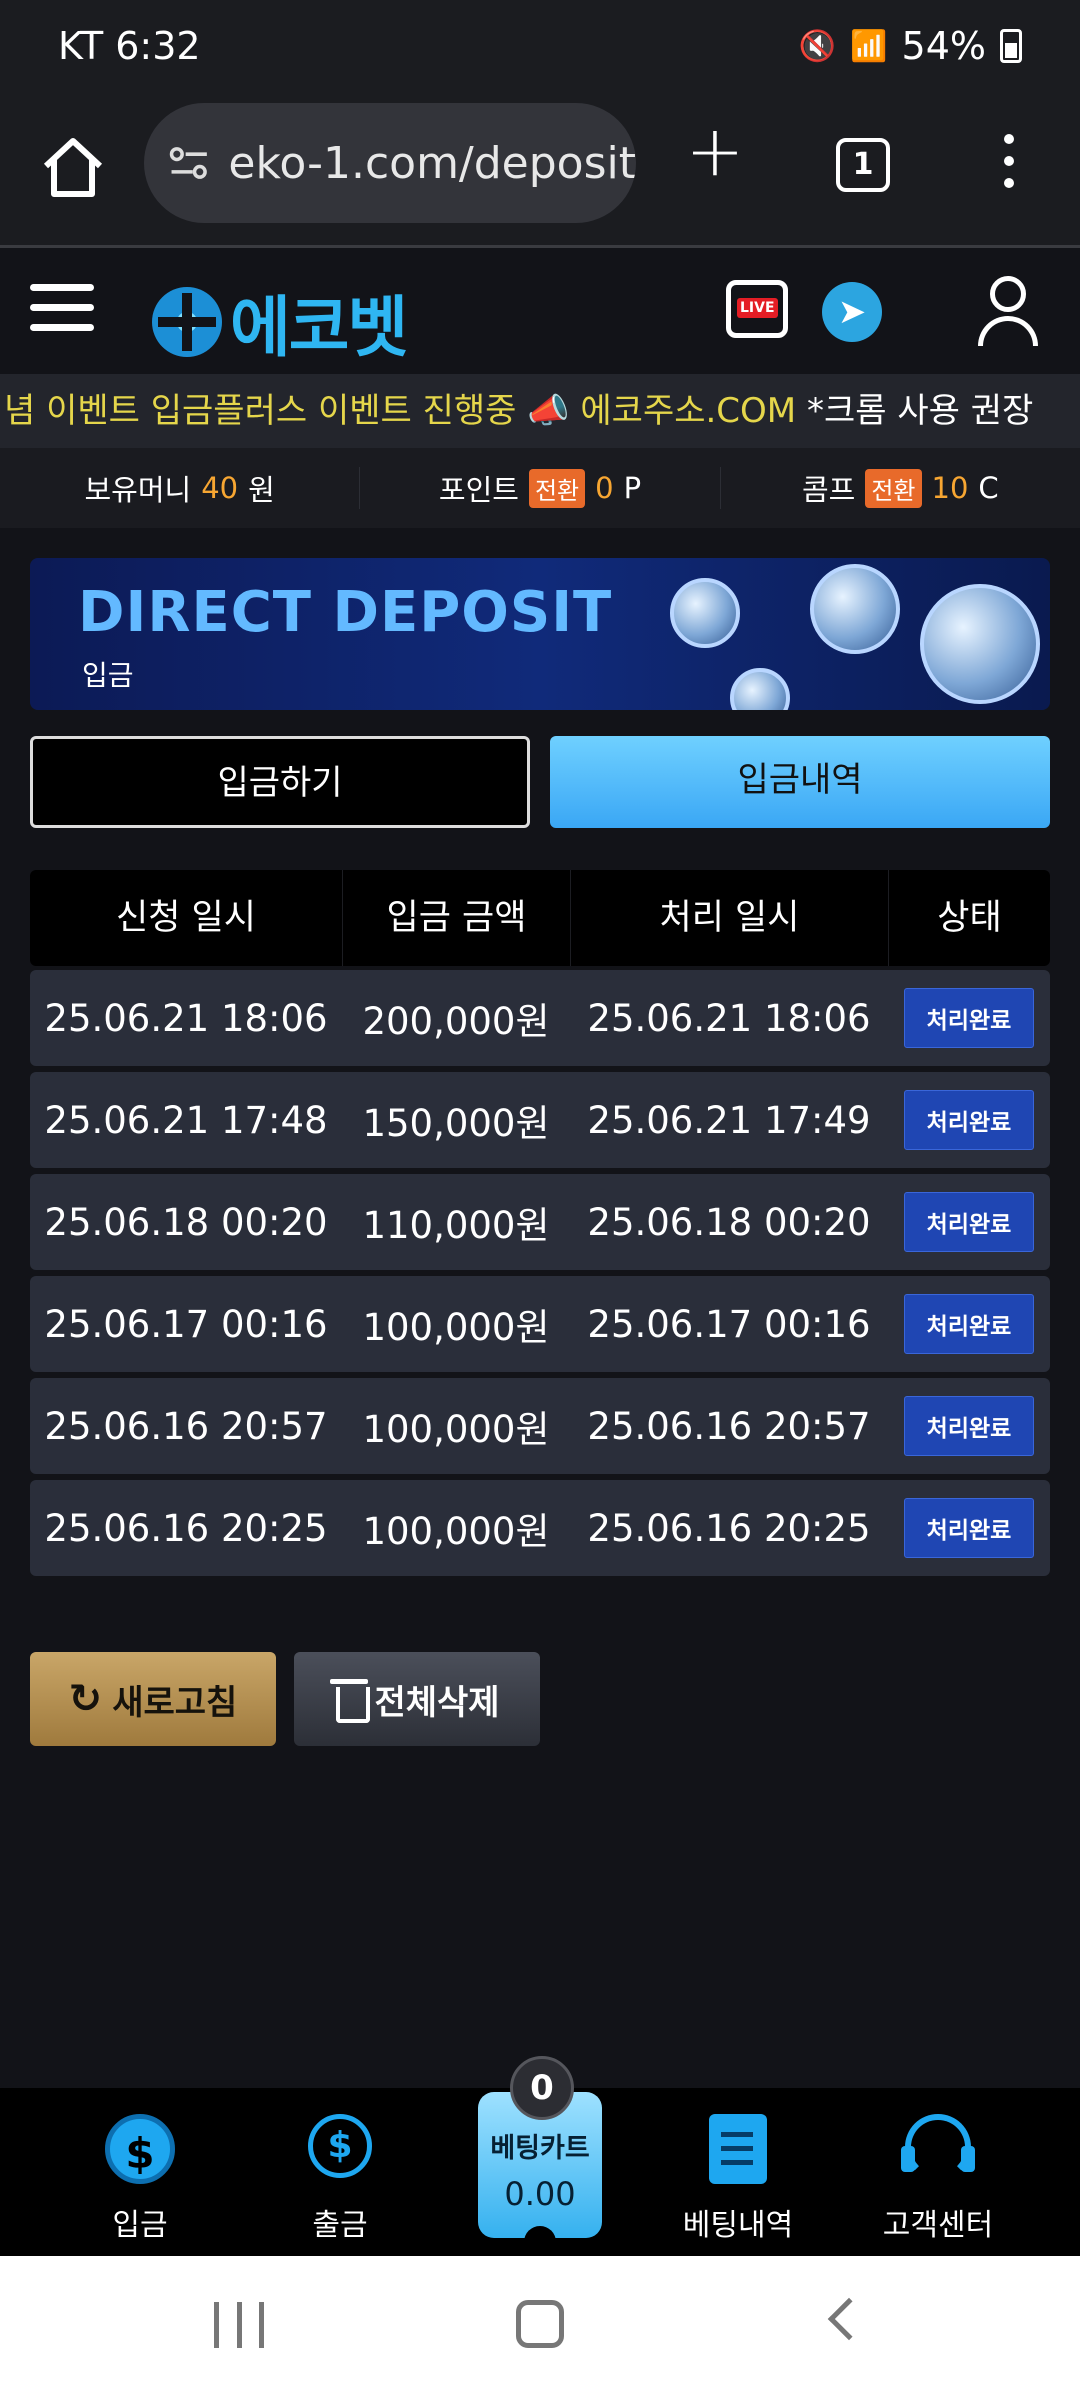 The width and height of the screenshot is (1080, 2400). I want to click on new-tab-button: +, so click(715, 153).